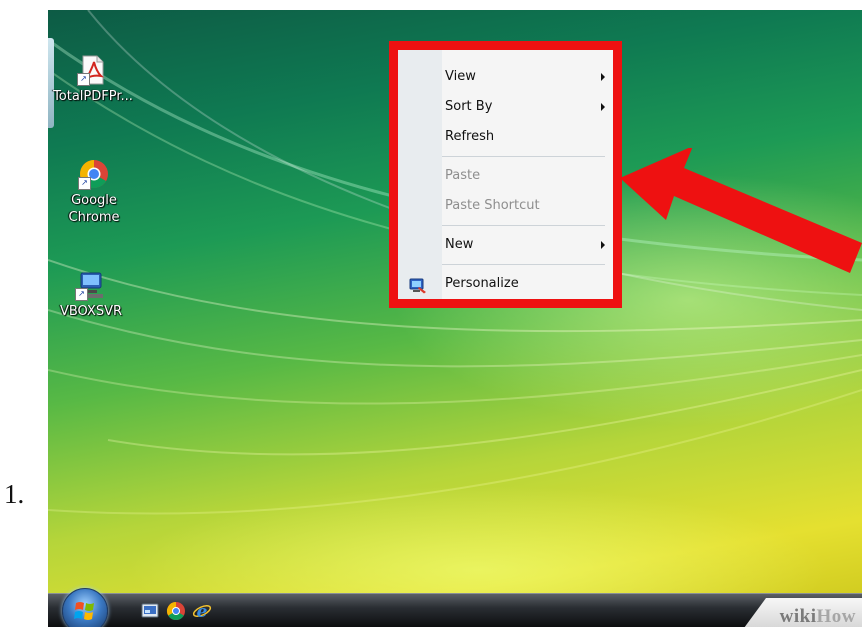 Image resolution: width=862 pixels, height=627 pixels. I want to click on menu-item-view: View, so click(505, 77).